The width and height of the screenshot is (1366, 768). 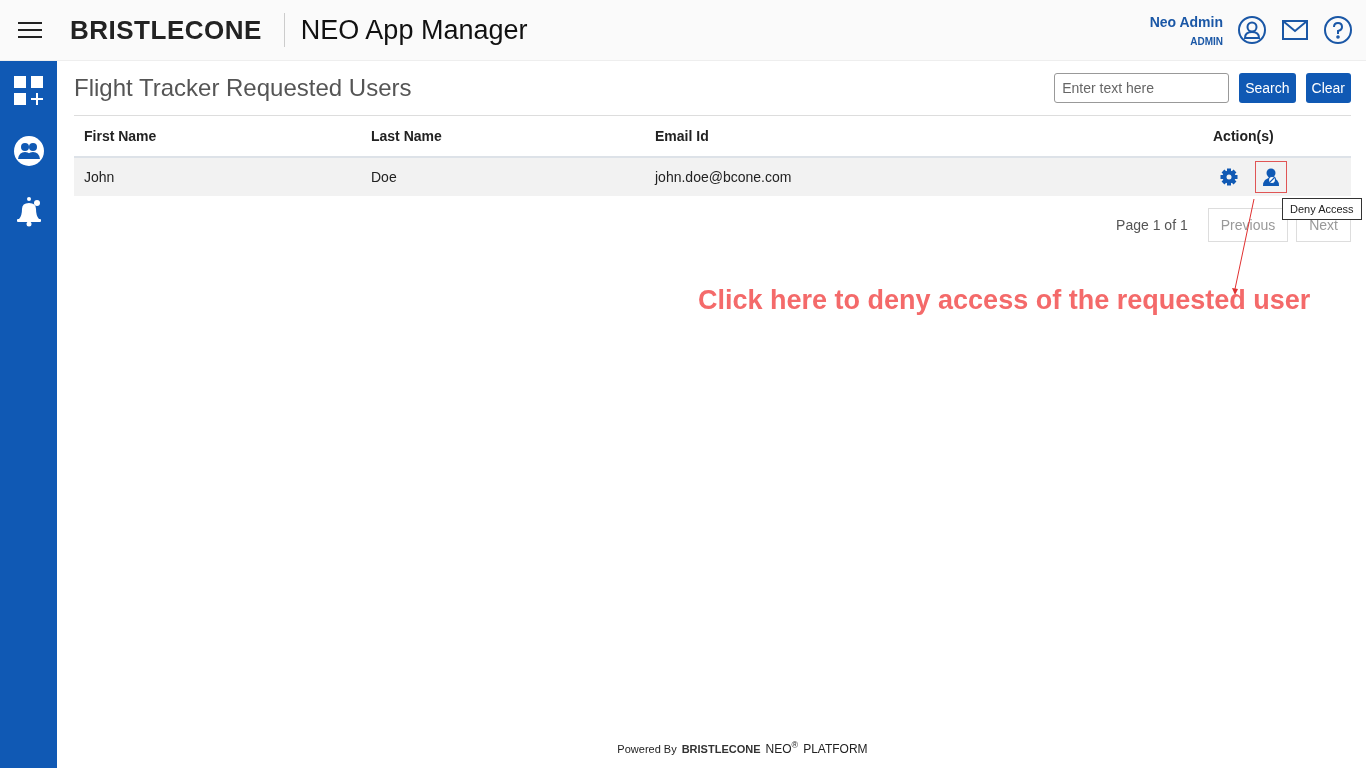 I want to click on menu-icon, so click(x=30, y=30).